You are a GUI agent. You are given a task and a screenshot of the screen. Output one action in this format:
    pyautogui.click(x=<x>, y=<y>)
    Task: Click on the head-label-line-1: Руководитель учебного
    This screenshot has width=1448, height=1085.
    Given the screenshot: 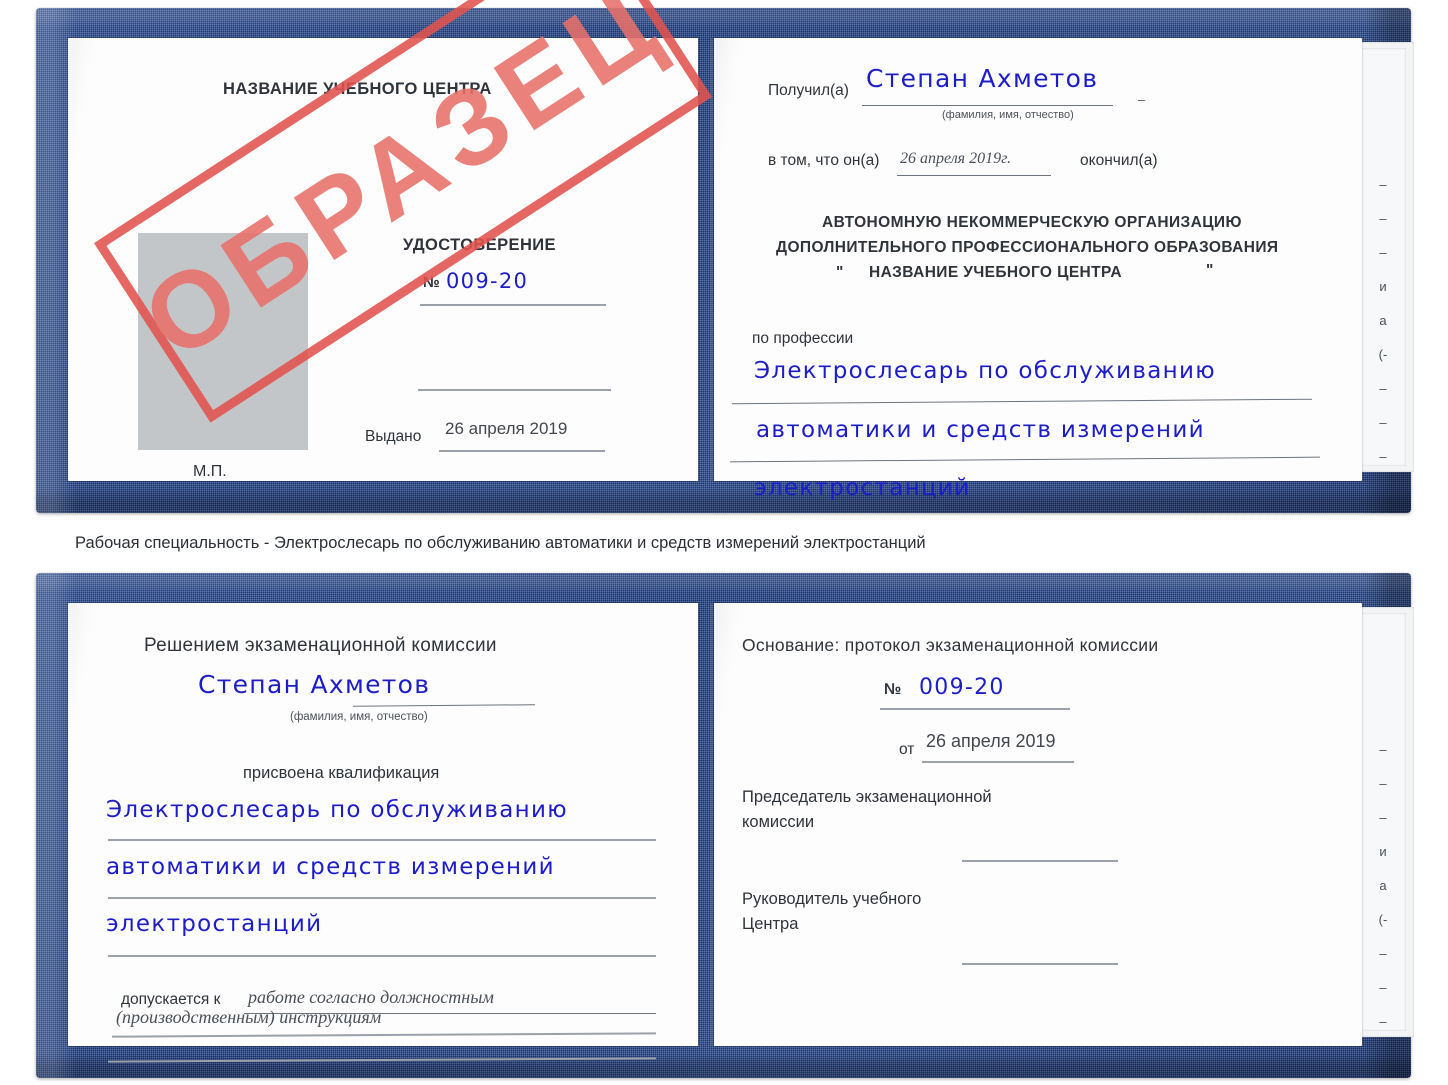 What is the action you would take?
    pyautogui.click(x=832, y=899)
    